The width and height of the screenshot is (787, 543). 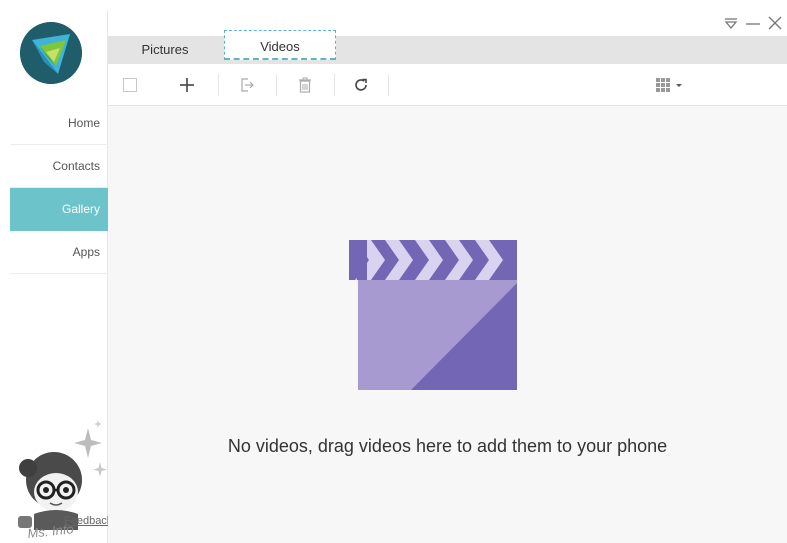 I want to click on export-icon, so click(x=247, y=85).